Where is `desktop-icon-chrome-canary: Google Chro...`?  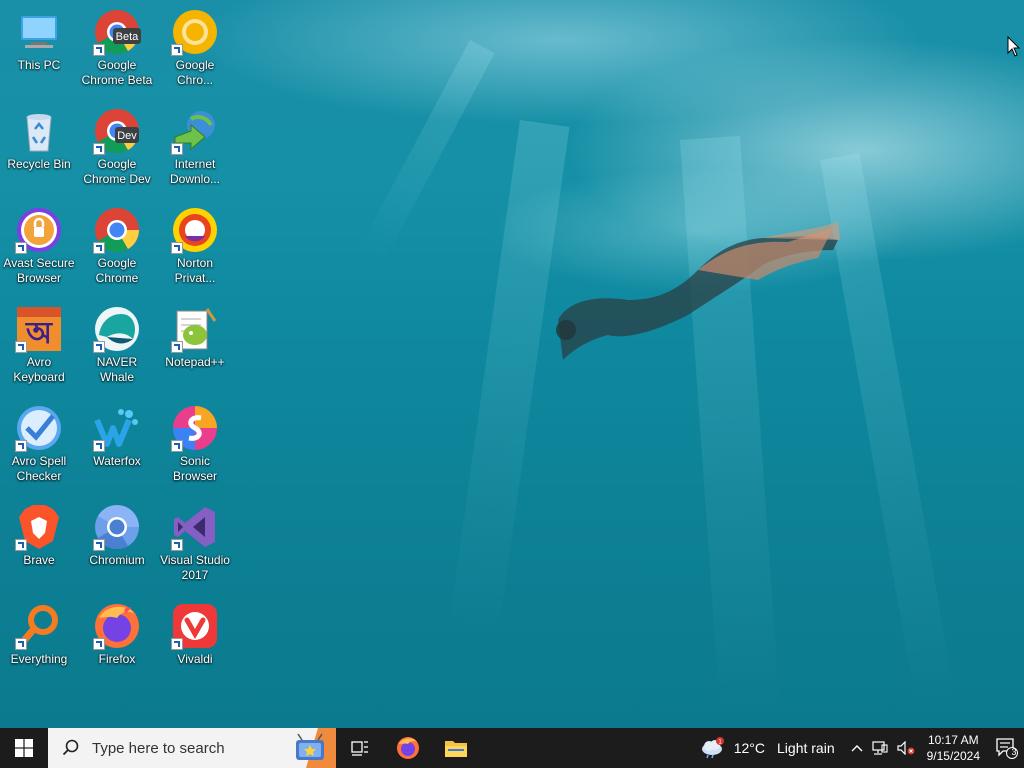 desktop-icon-chrome-canary: Google Chro... is located at coordinates (195, 45).